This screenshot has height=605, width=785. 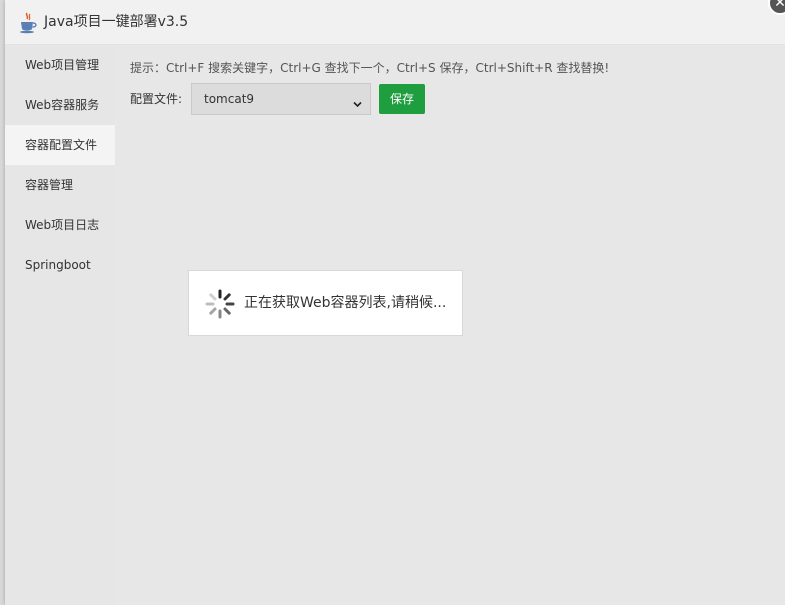 I want to click on chevron-down-icon, so click(x=357, y=101).